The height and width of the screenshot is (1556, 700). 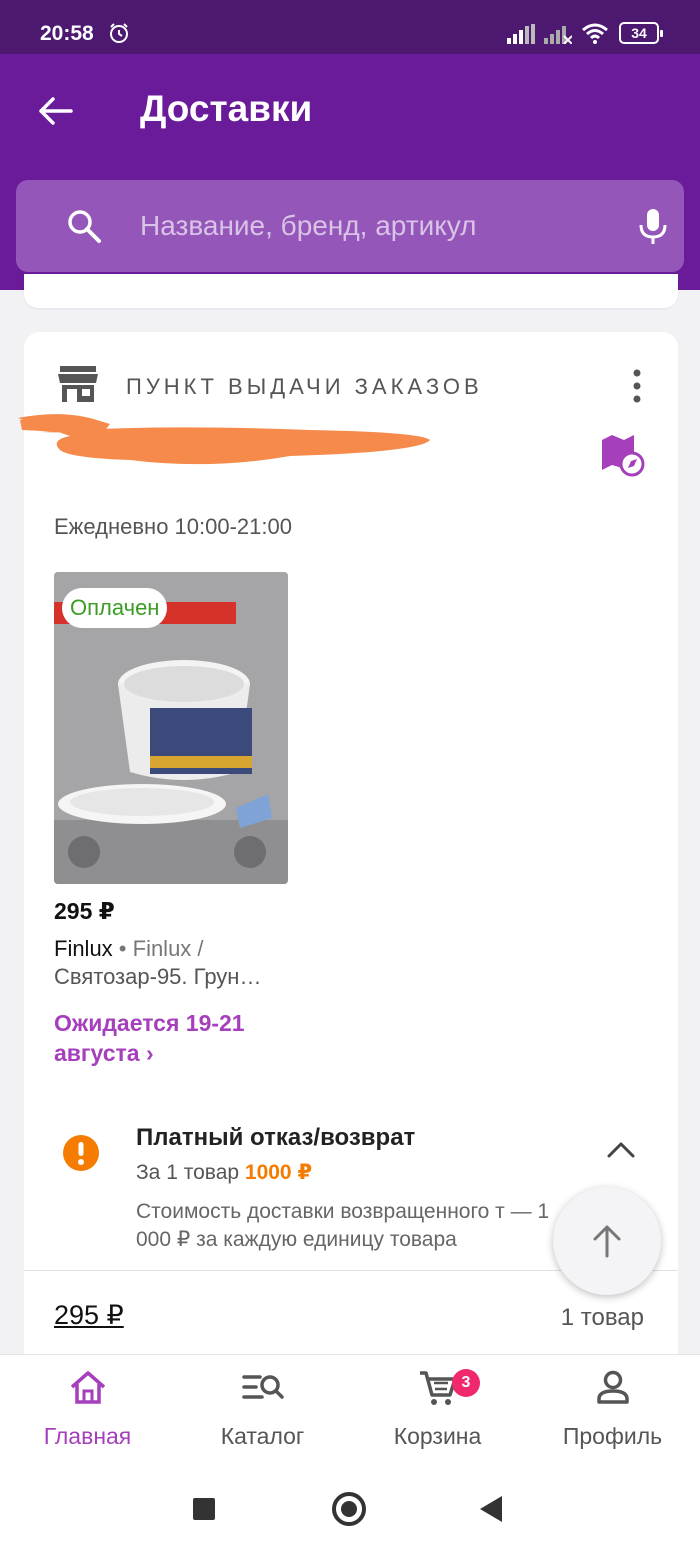 What do you see at coordinates (653, 227) in the screenshot?
I see `microphone-icon` at bounding box center [653, 227].